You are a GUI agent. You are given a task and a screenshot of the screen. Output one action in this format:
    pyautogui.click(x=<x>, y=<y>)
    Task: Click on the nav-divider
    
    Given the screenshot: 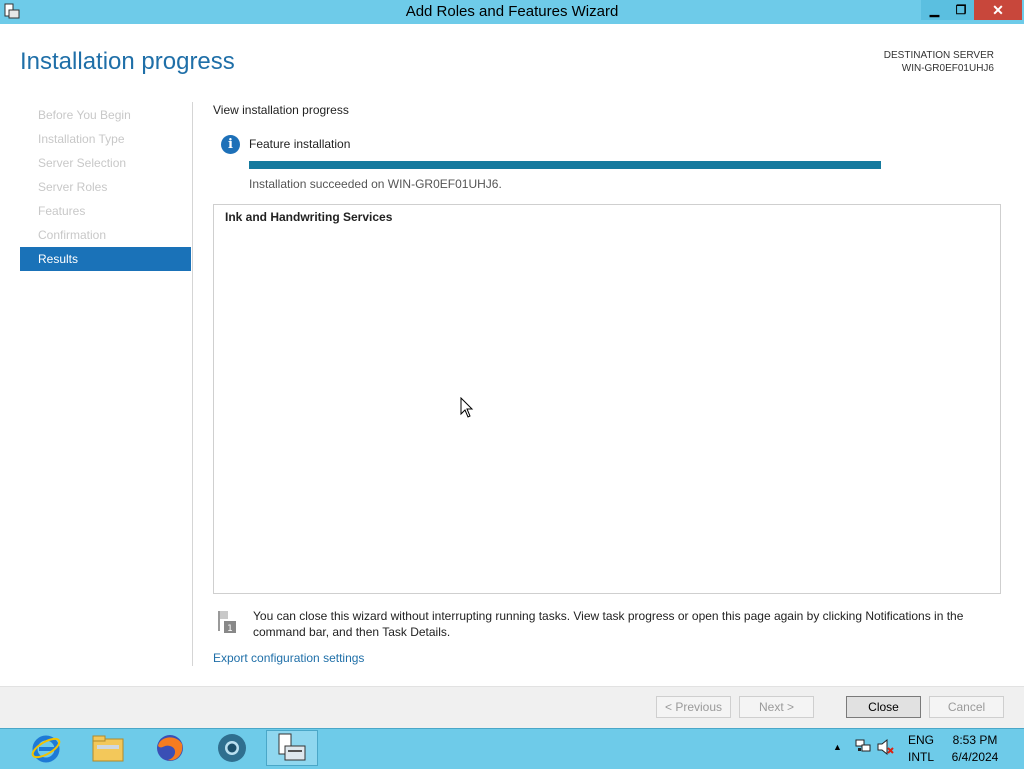 What is the action you would take?
    pyautogui.click(x=192, y=384)
    